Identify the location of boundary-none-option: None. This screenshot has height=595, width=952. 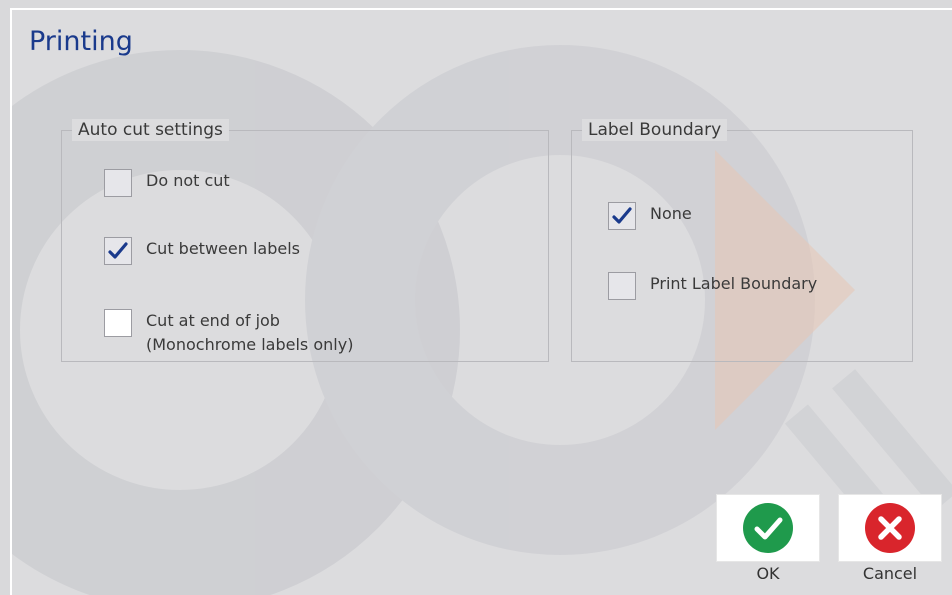
(650, 216).